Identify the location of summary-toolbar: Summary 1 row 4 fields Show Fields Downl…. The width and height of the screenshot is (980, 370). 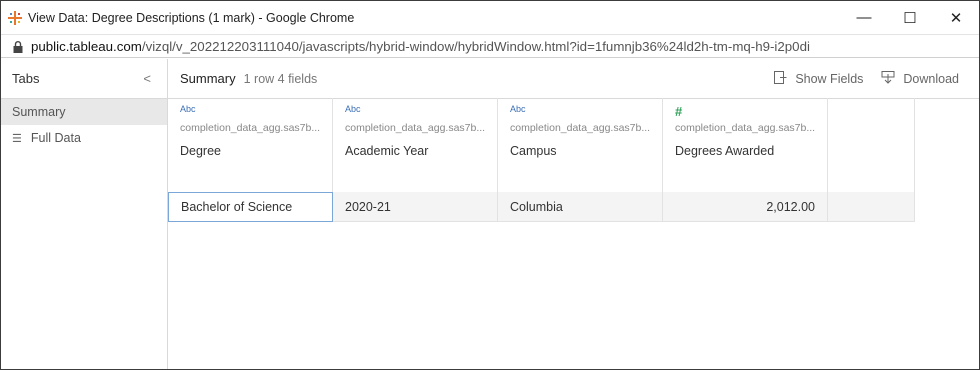
(573, 79).